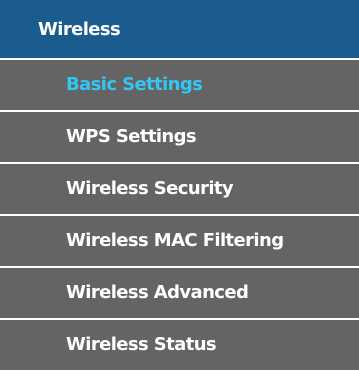 This screenshot has width=359, height=387. What do you see at coordinates (134, 84) in the screenshot?
I see `menu-item-label: Basic Settings` at bounding box center [134, 84].